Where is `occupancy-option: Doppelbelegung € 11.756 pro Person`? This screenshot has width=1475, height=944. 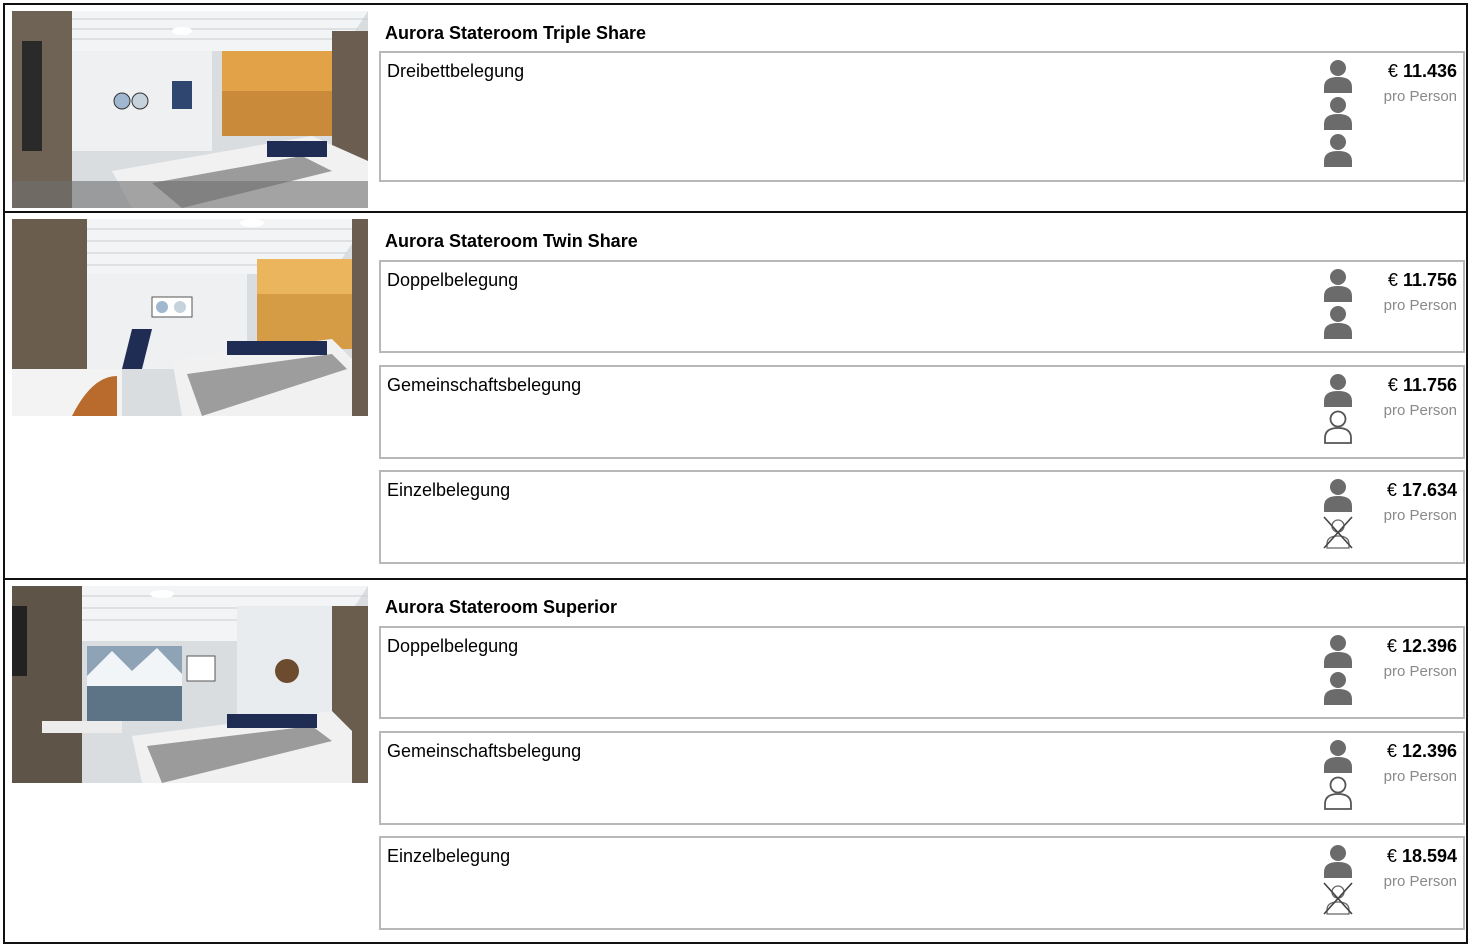 occupancy-option: Doppelbelegung € 11.756 pro Person is located at coordinates (922, 306).